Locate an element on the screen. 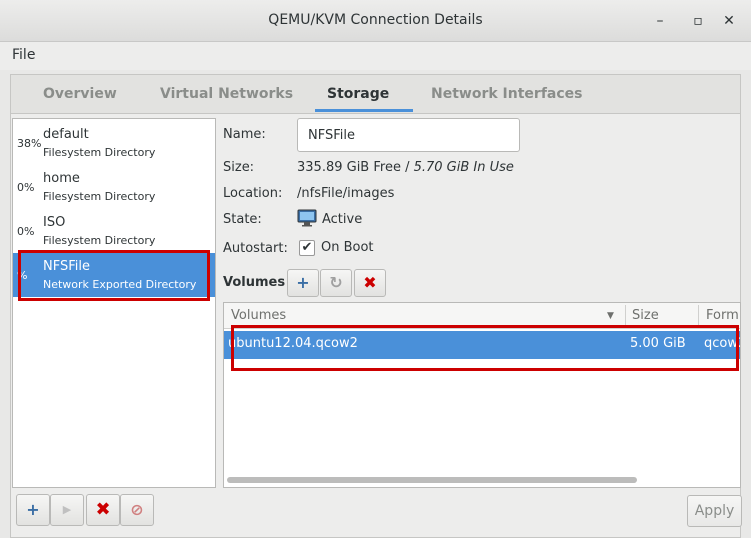 The image size is (751, 538). close-button: ✕ is located at coordinates (729, 21).